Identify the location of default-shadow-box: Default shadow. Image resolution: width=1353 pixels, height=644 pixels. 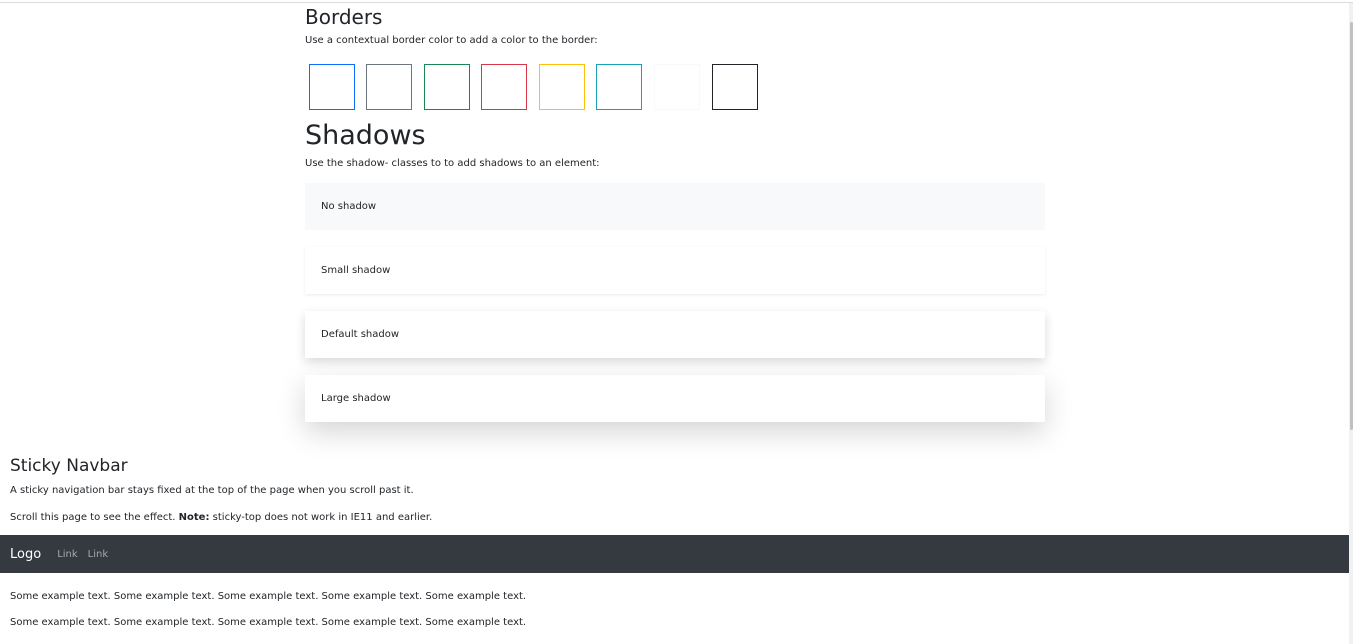
(675, 334).